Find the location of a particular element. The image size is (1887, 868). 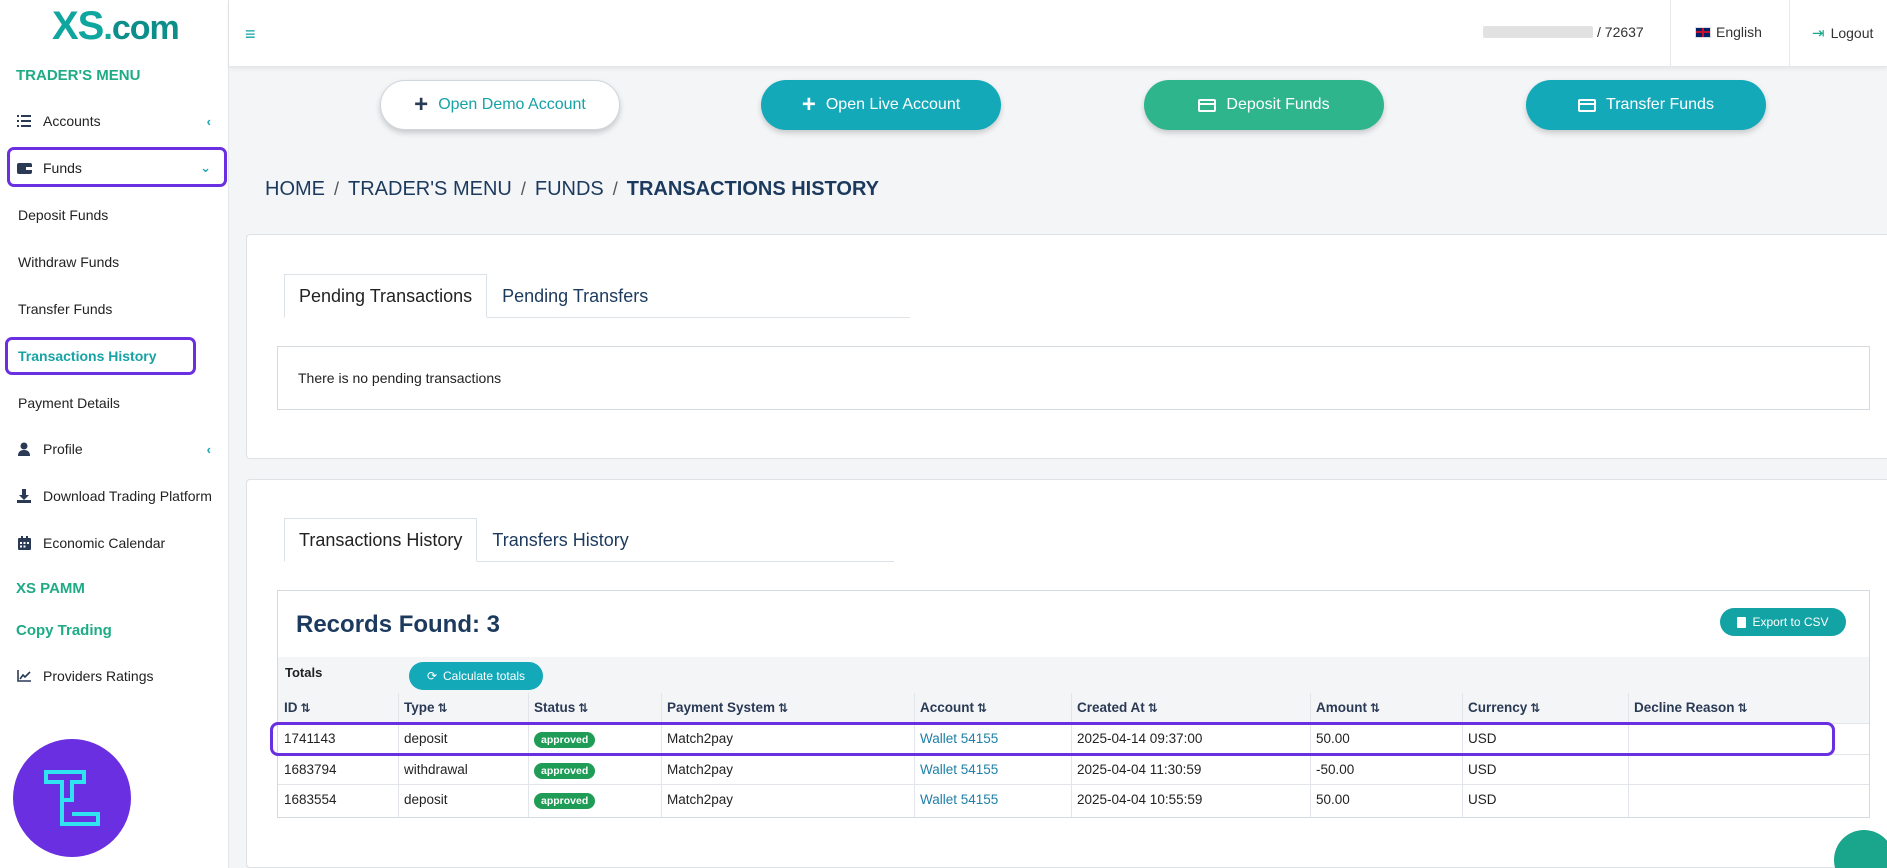

sidebar-subitem-transfer-funds: Transfer Funds is located at coordinates (65, 309).